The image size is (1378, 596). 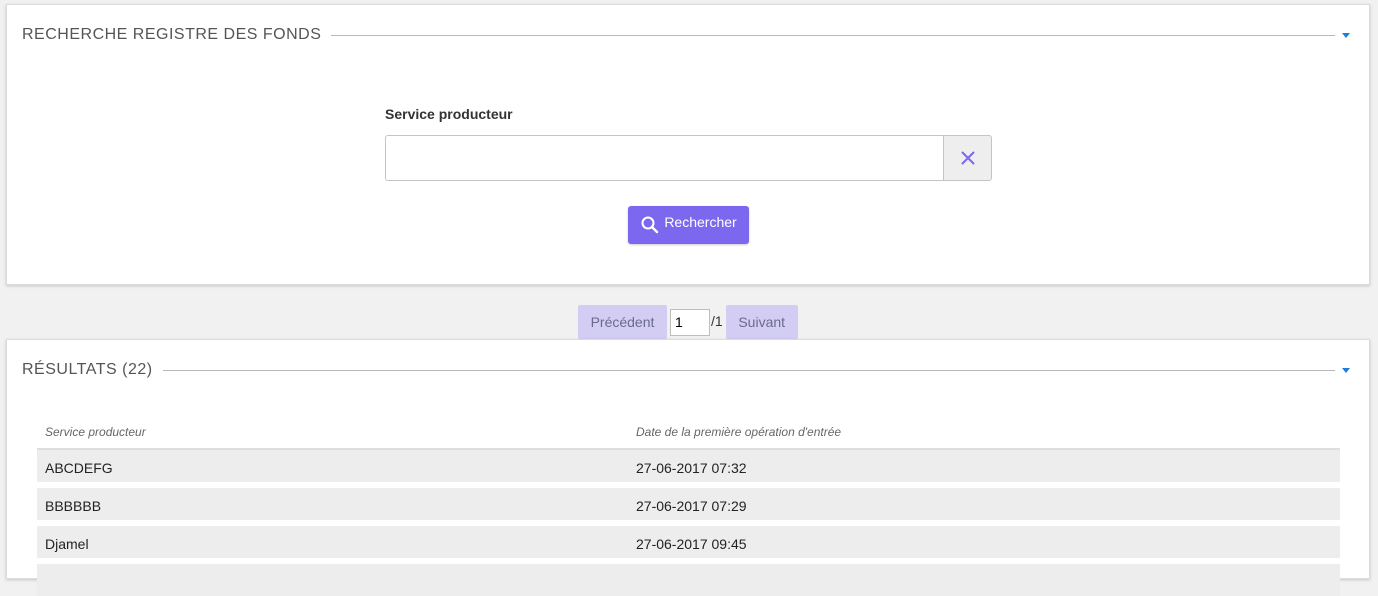 I want to click on table-row: ABCDEFG 27-06-2017 07:32, so click(x=688, y=466).